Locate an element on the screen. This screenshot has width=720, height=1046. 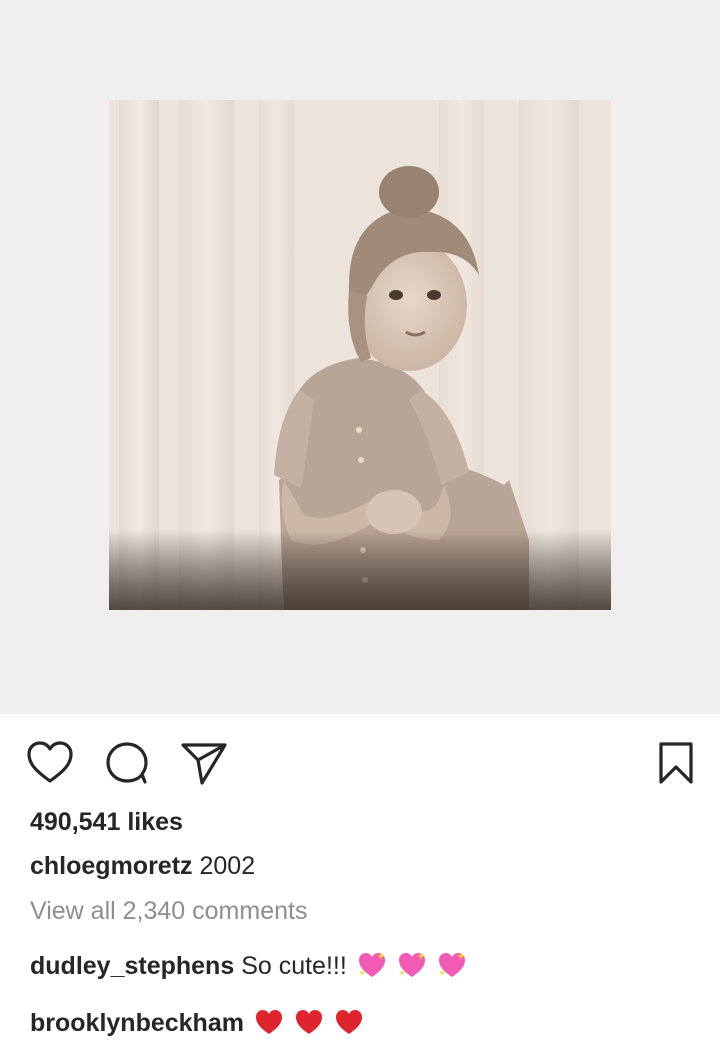
view-all-comments-link: View all 2,340 comments is located at coordinates (168, 911).